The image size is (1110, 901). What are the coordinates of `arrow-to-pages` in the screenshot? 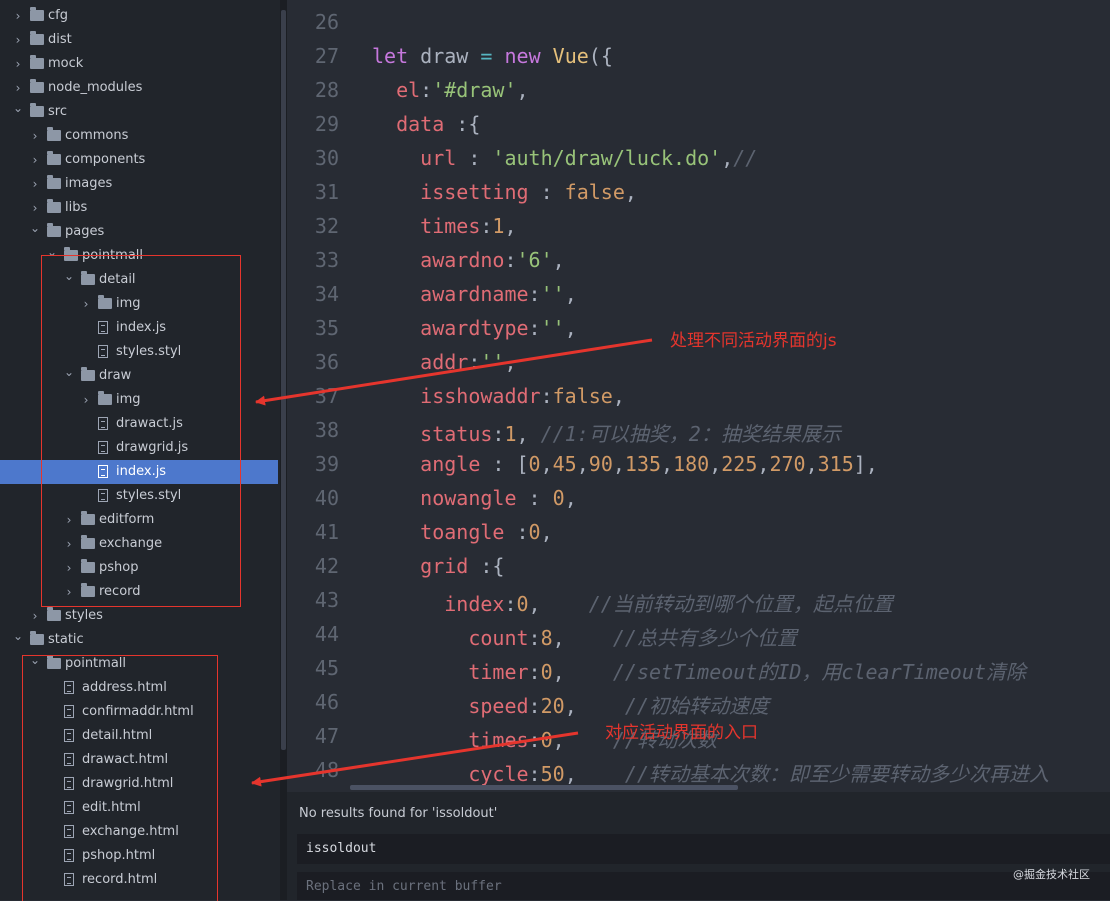 It's located at (454, 372).